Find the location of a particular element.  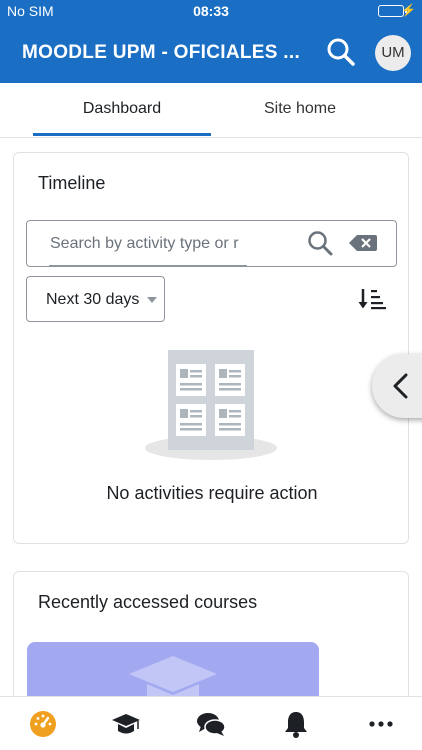

nav-dashboard is located at coordinates (43, 724).